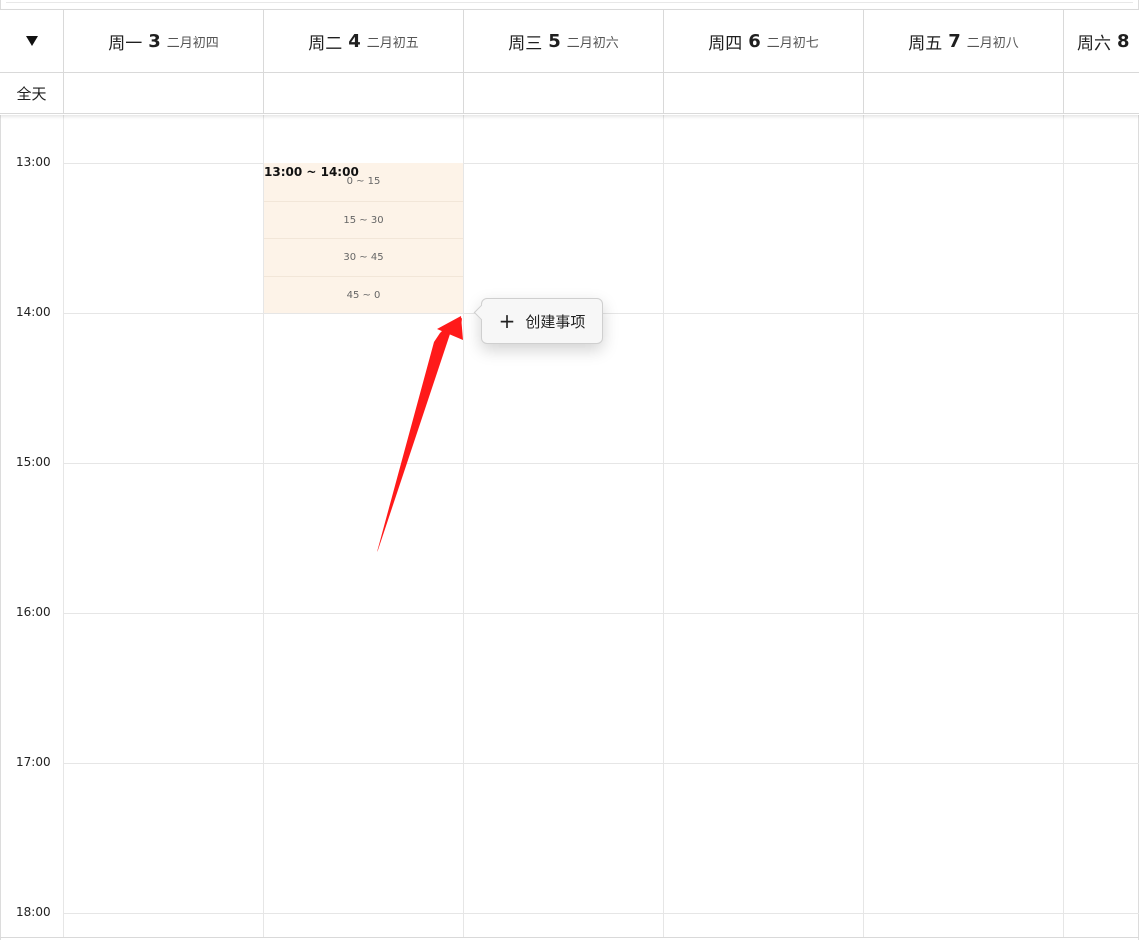 The image size is (1139, 940). I want to click on create-event-label: 创建事项, so click(555, 321).